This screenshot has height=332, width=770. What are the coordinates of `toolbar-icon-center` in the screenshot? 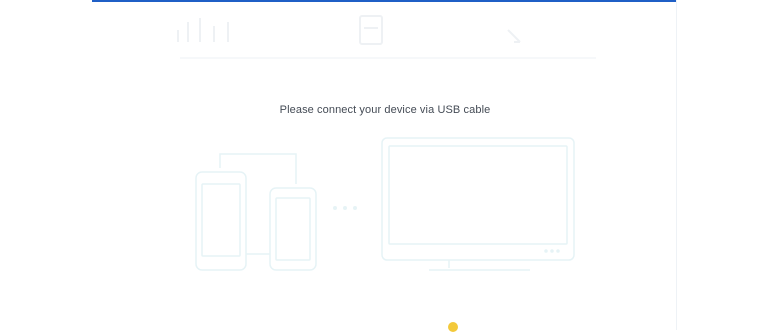 It's located at (371, 30).